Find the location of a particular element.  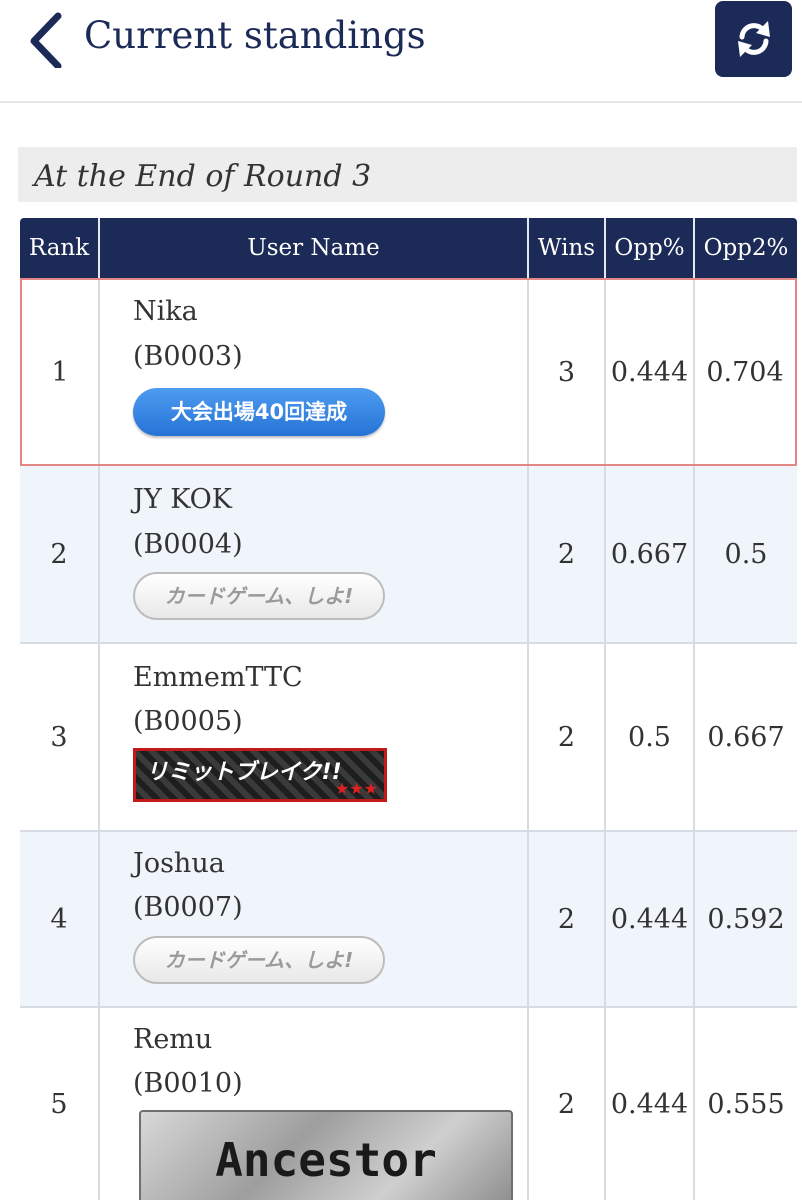

round-title: At the End of Round 3 is located at coordinates (203, 176).